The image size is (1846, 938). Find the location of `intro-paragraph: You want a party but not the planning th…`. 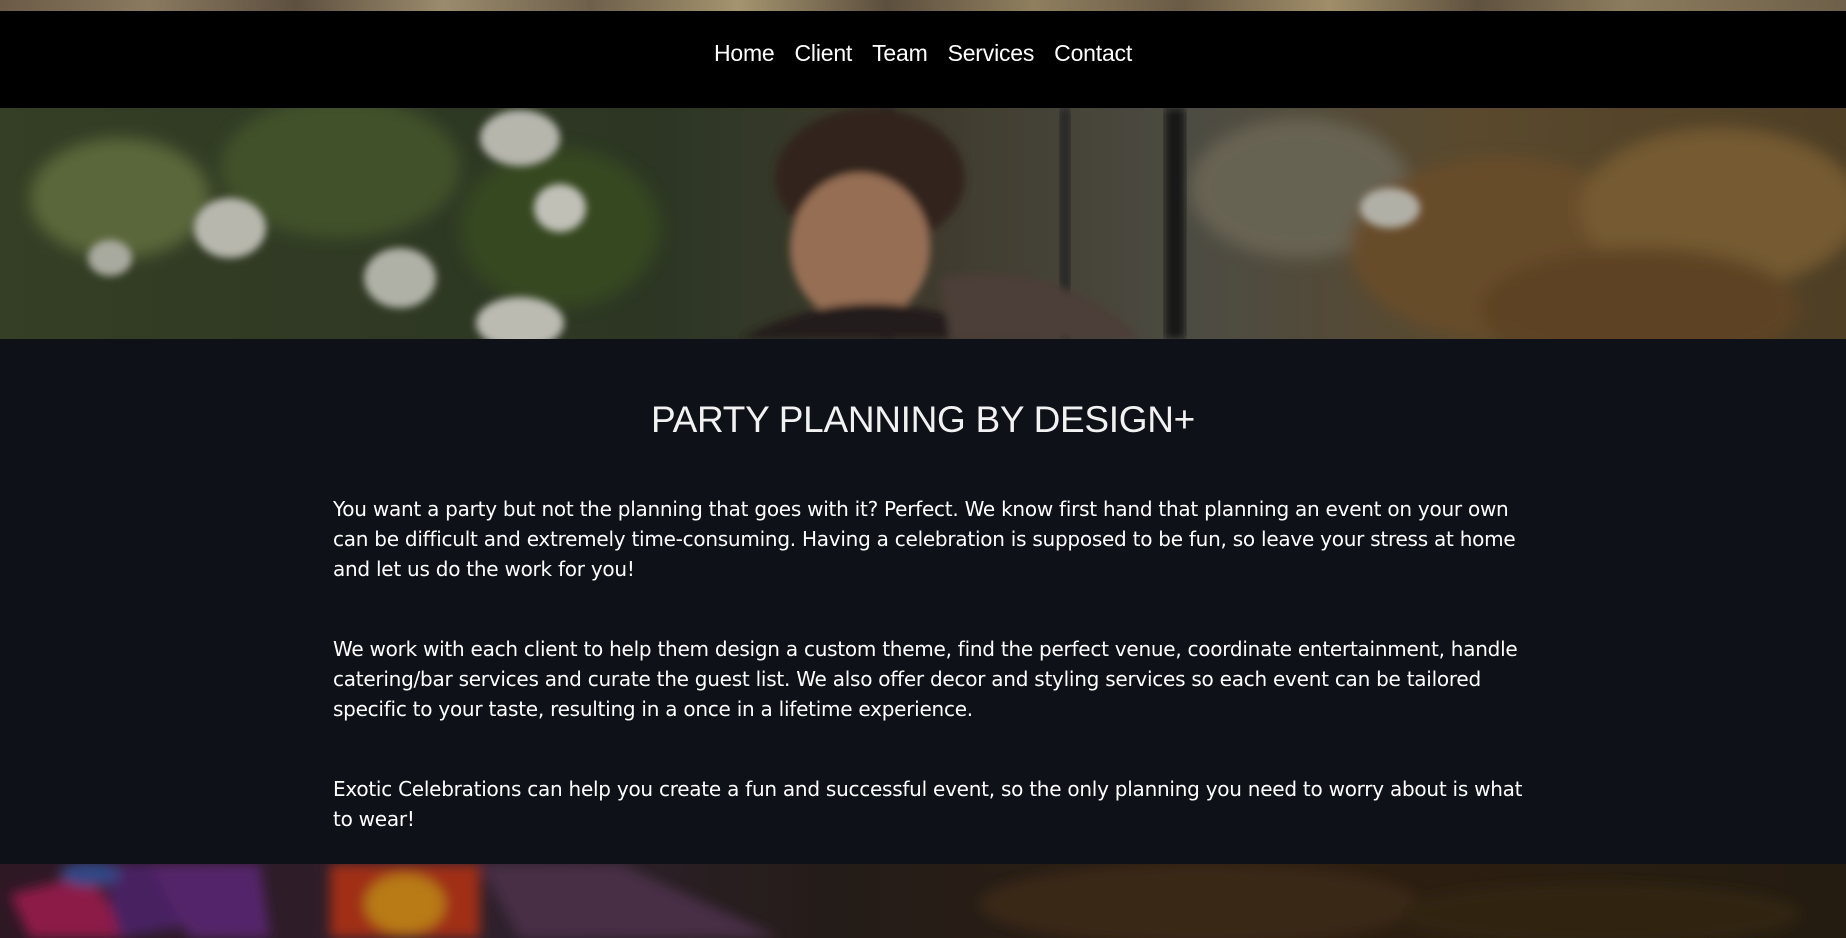

intro-paragraph: You want a party but not the planning th… is located at coordinates (924, 539).